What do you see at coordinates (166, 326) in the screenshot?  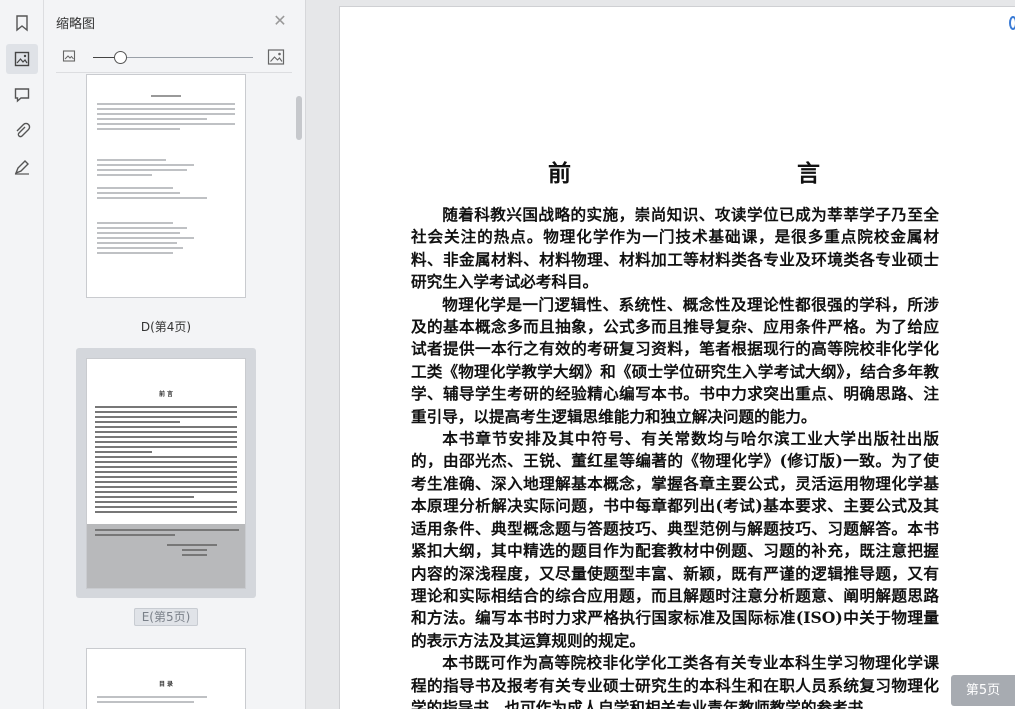 I see `thumbnail-label: D(第4页)` at bounding box center [166, 326].